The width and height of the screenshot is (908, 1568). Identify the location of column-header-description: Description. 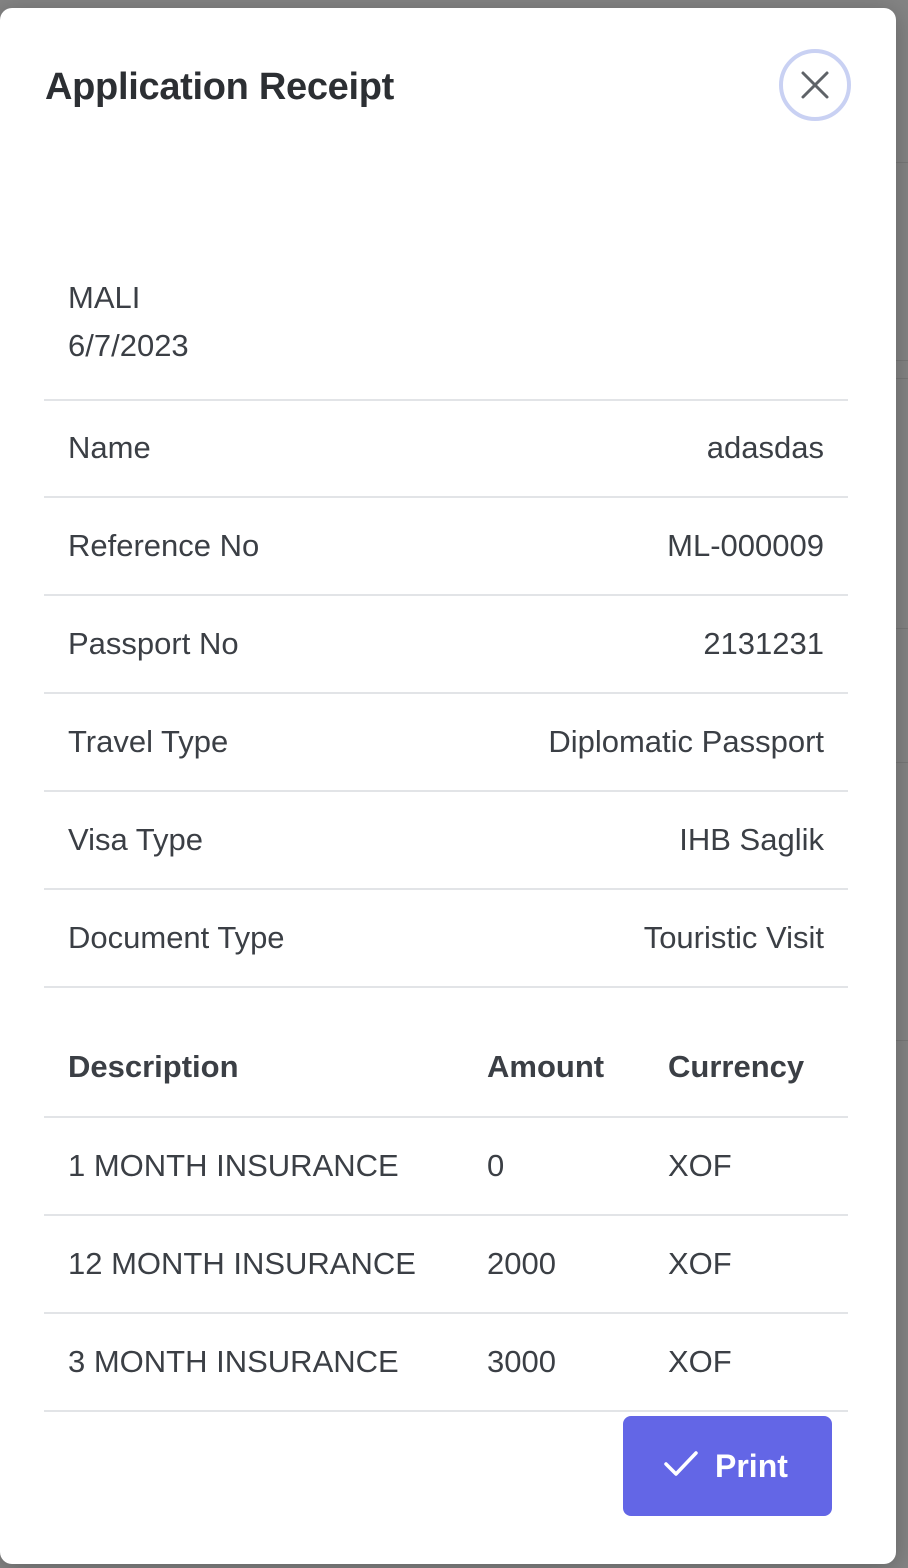
(153, 1066).